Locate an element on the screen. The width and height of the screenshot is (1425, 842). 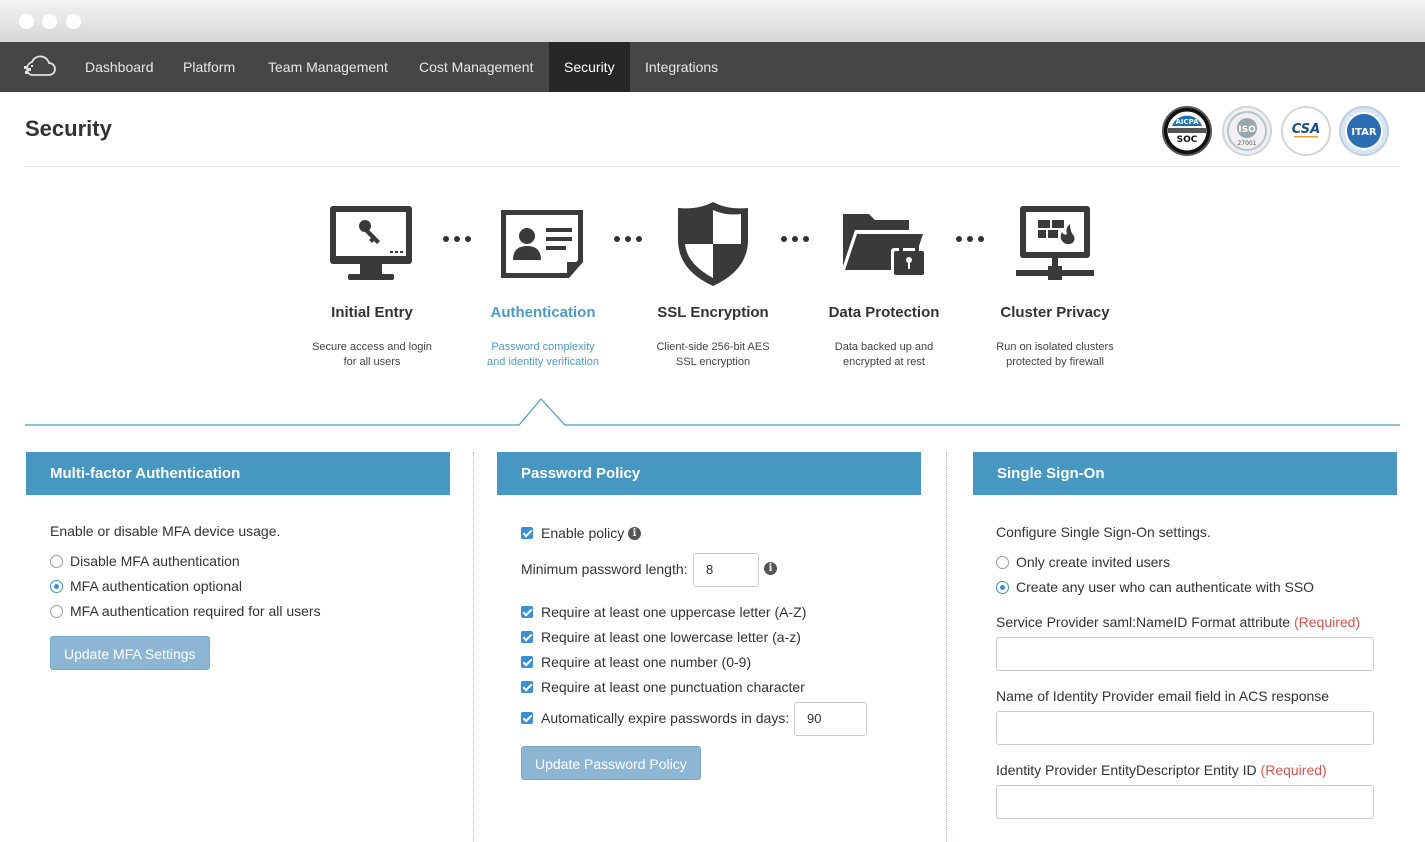
password-panel-header: Password Policy is located at coordinates (709, 473).